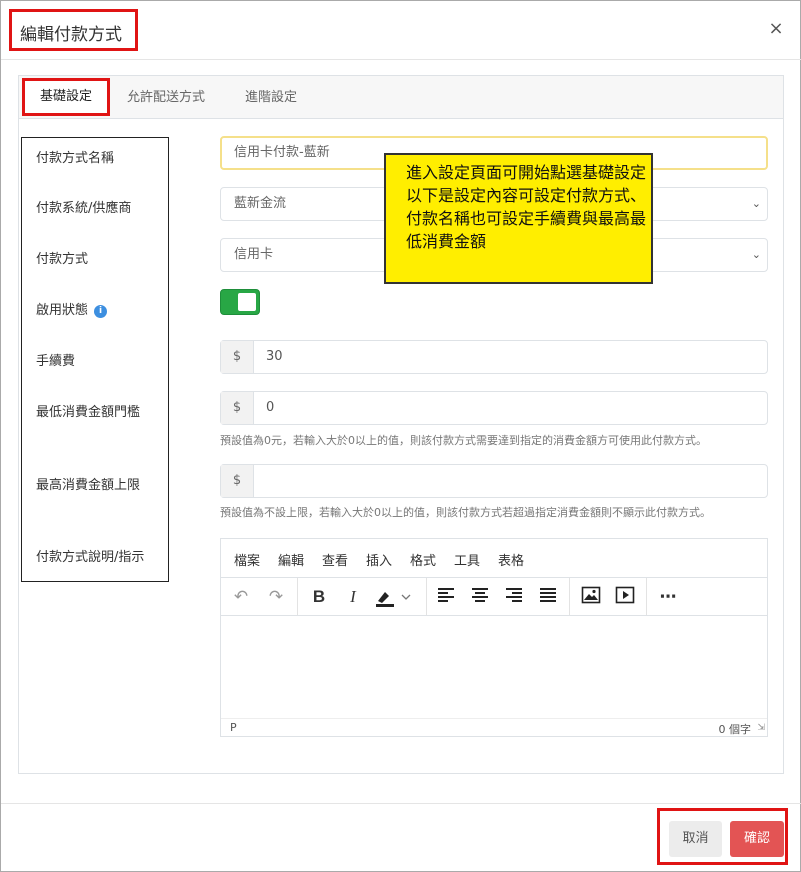 The image size is (801, 872). Describe the element at coordinates (353, 597) in the screenshot. I see `italic-icon: I` at that location.